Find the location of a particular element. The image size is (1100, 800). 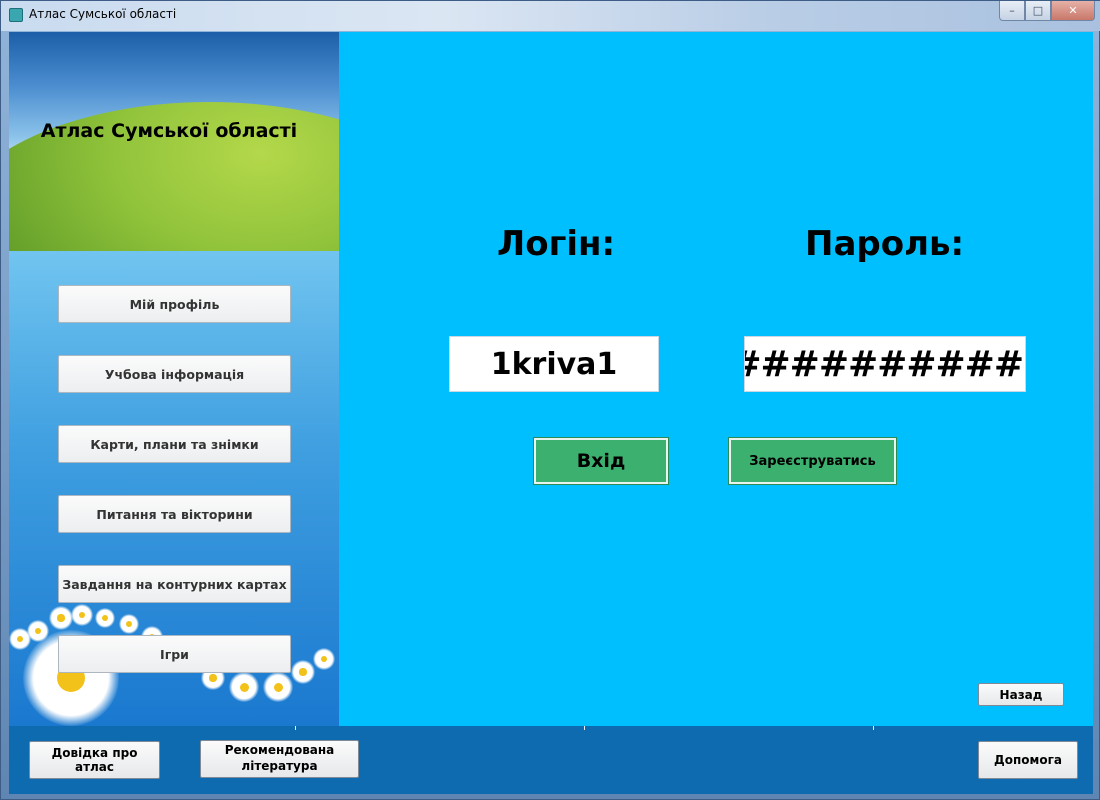

games-button: Ігри is located at coordinates (174, 654).